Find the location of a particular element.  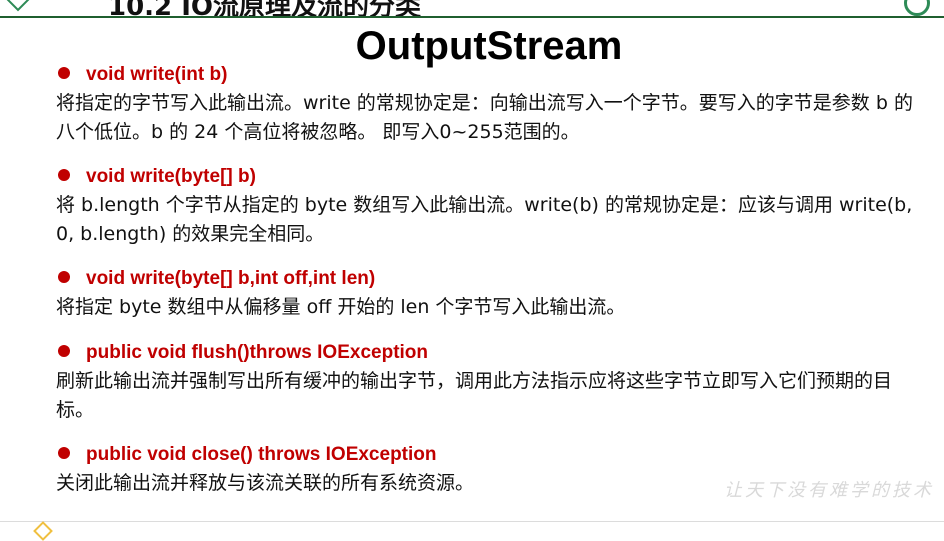

method-signature-text: public void flush()throws IOException is located at coordinates (257, 352).